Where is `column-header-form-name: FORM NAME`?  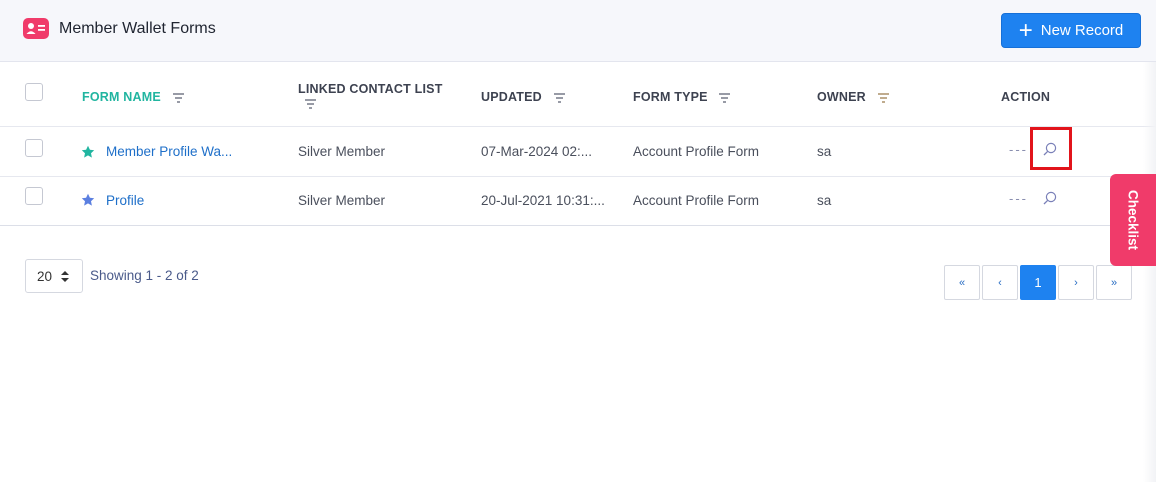 column-header-form-name: FORM NAME is located at coordinates (133, 97).